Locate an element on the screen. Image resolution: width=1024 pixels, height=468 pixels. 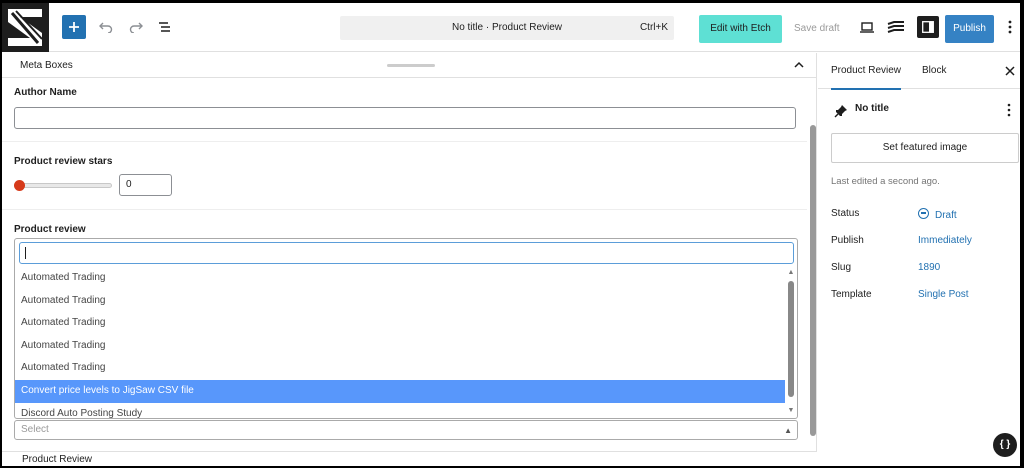
post-summary: No title is located at coordinates (919, 110).